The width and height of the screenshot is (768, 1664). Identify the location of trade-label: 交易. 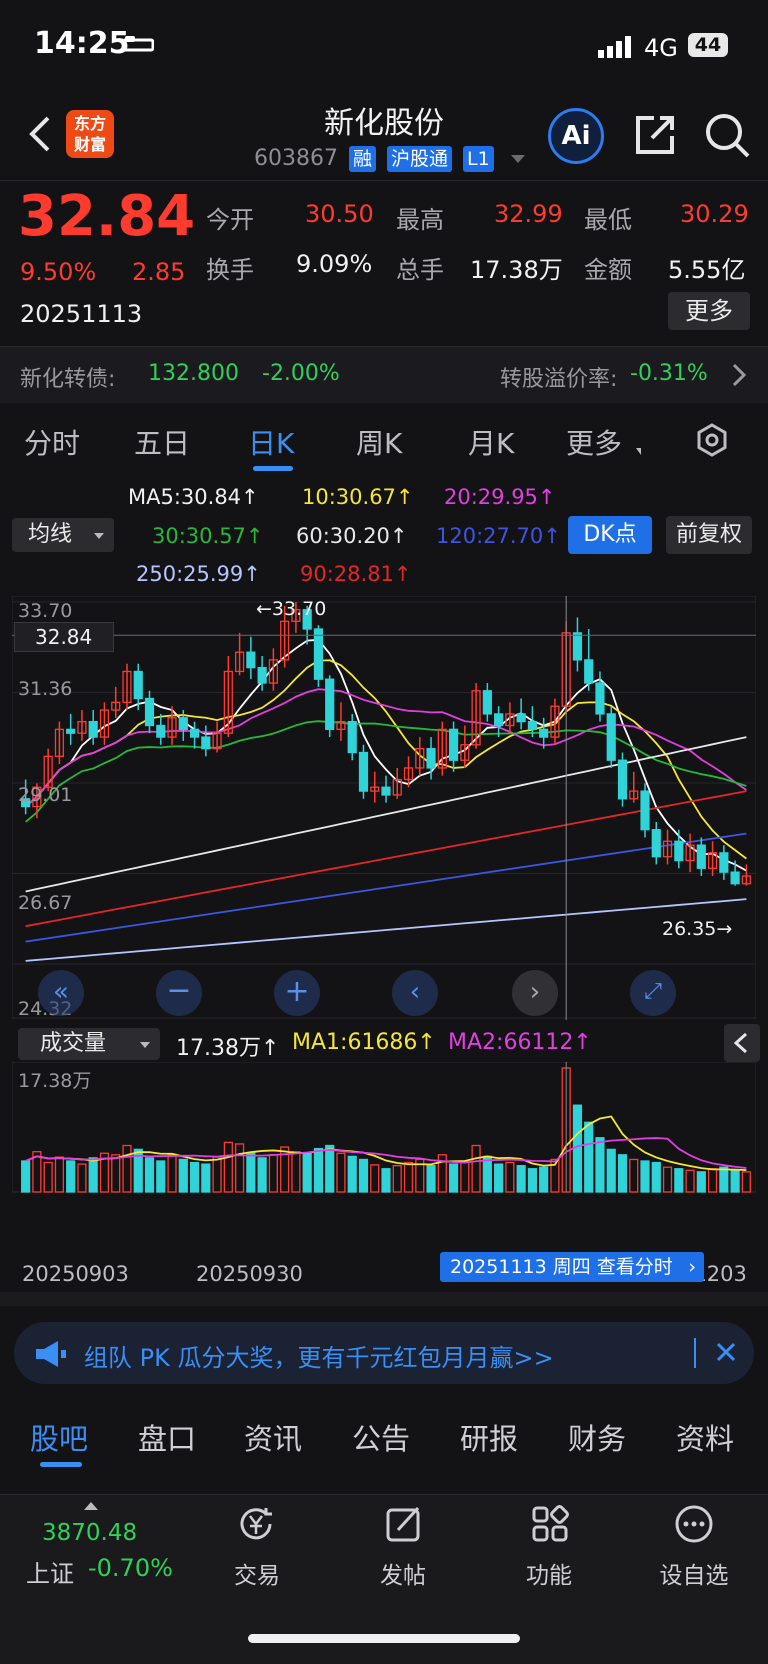
(257, 1573).